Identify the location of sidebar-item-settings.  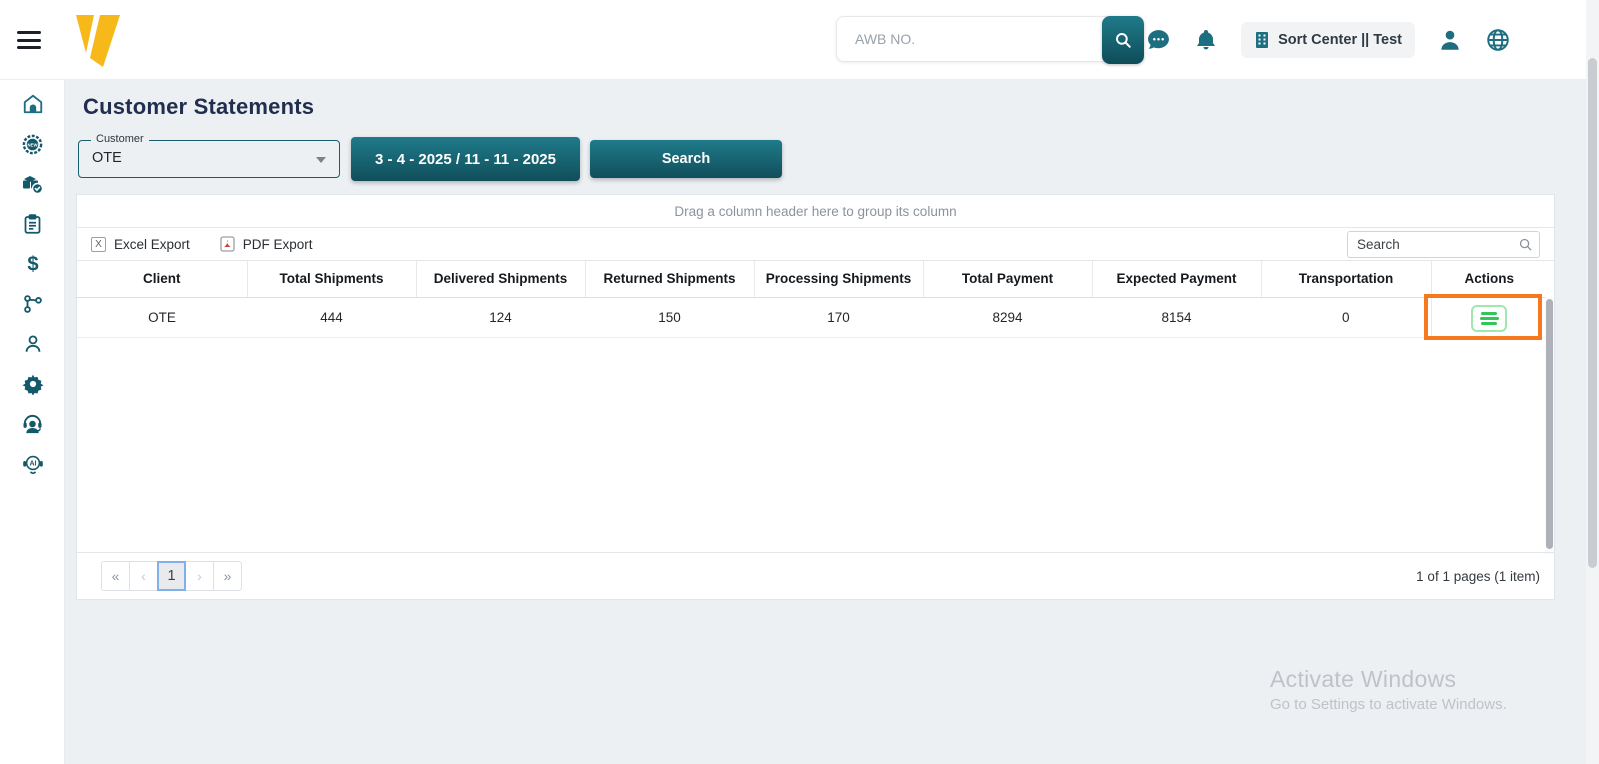
(32, 384).